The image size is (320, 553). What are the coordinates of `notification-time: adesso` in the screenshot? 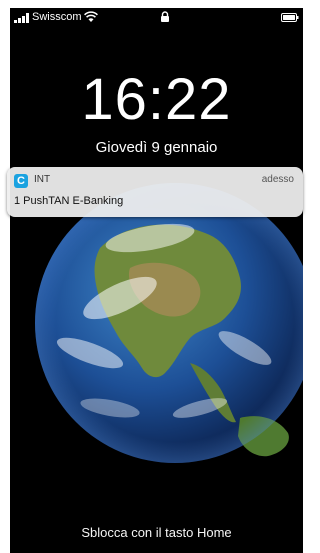 It's located at (277, 179).